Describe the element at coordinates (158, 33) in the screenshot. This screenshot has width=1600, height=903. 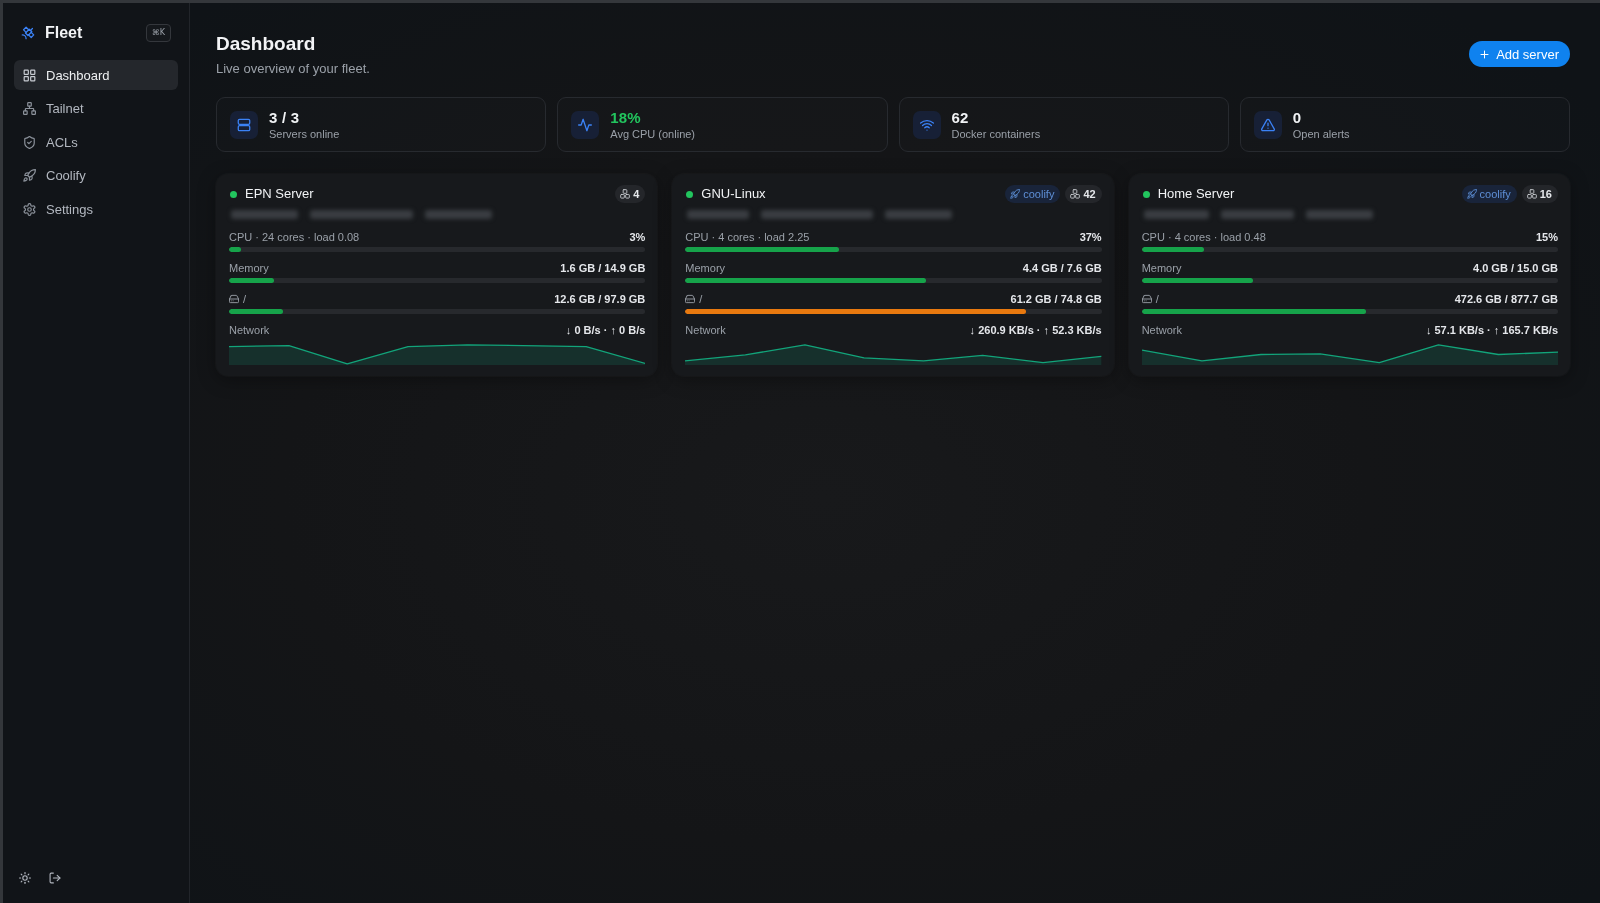
I see `shortcut-key: ⌘K` at that location.